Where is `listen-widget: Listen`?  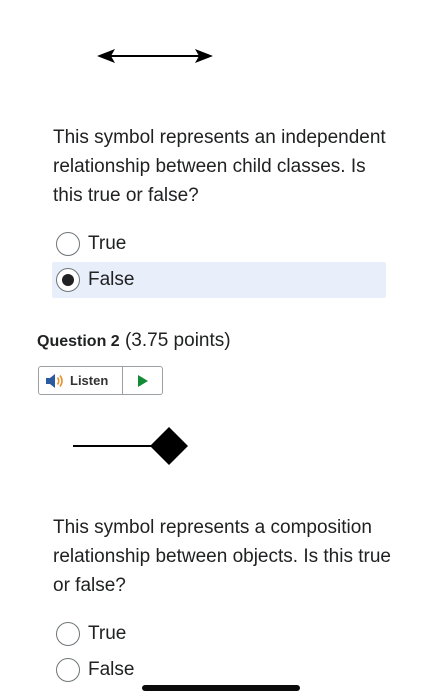 listen-widget: Listen is located at coordinates (100, 380).